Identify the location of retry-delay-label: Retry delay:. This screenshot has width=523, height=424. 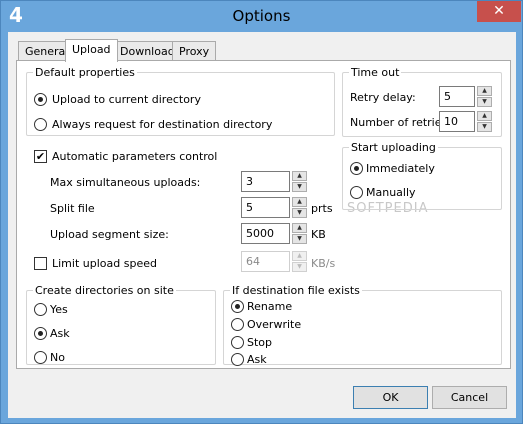
(383, 97).